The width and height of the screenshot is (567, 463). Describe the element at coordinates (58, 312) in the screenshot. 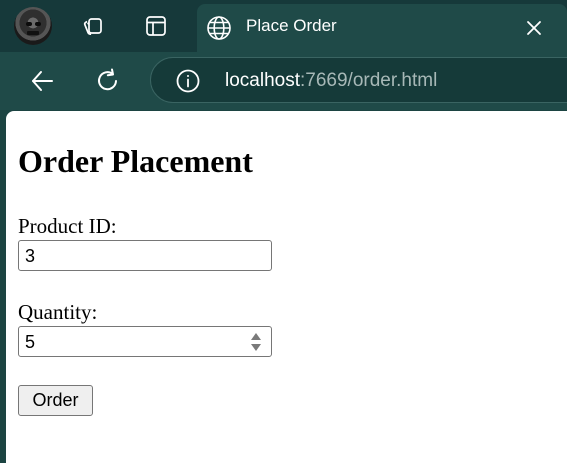

I see `quantity-label: Quantity:` at that location.